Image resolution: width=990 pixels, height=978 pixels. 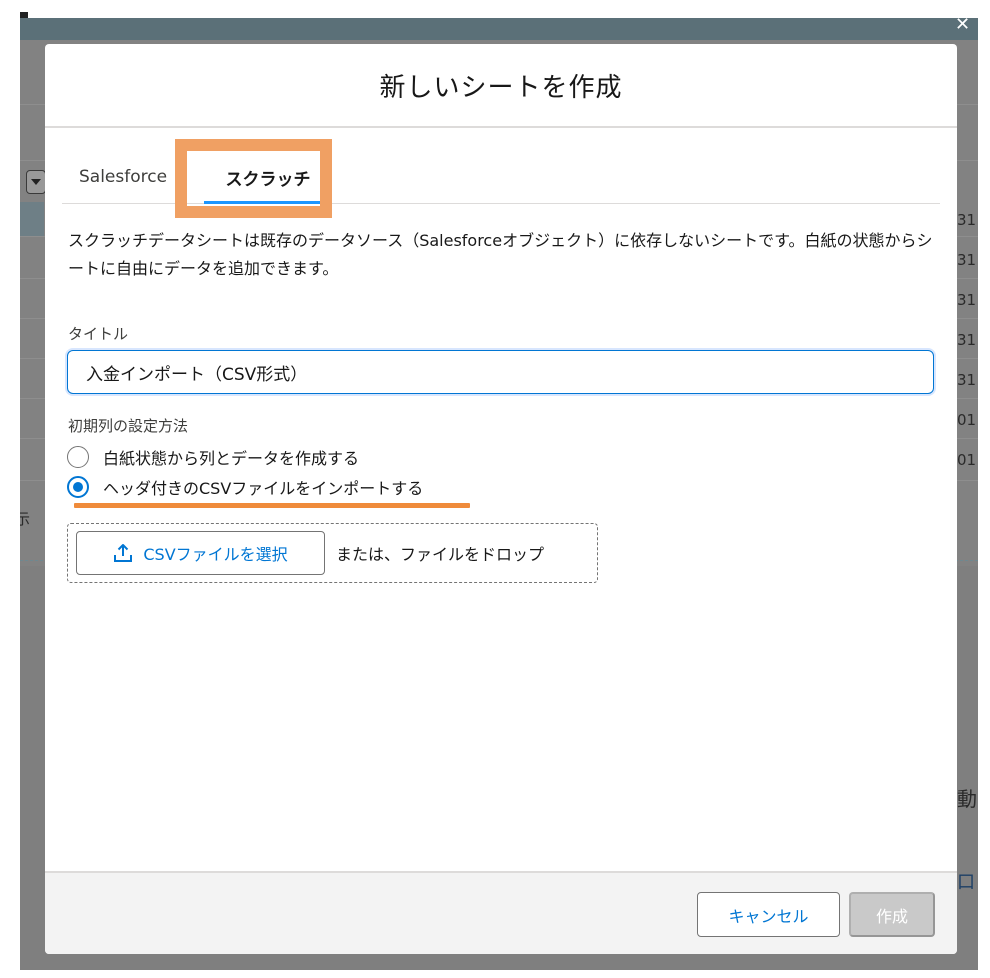 What do you see at coordinates (966, 26) in the screenshot?
I see `close-icon: ✕` at bounding box center [966, 26].